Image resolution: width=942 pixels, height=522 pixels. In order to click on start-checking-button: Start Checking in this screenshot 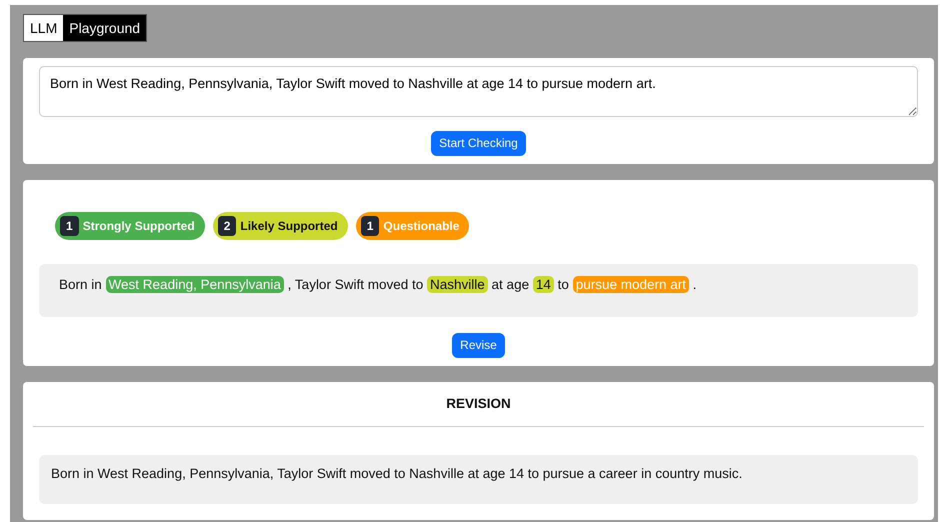, I will do `click(478, 143)`.